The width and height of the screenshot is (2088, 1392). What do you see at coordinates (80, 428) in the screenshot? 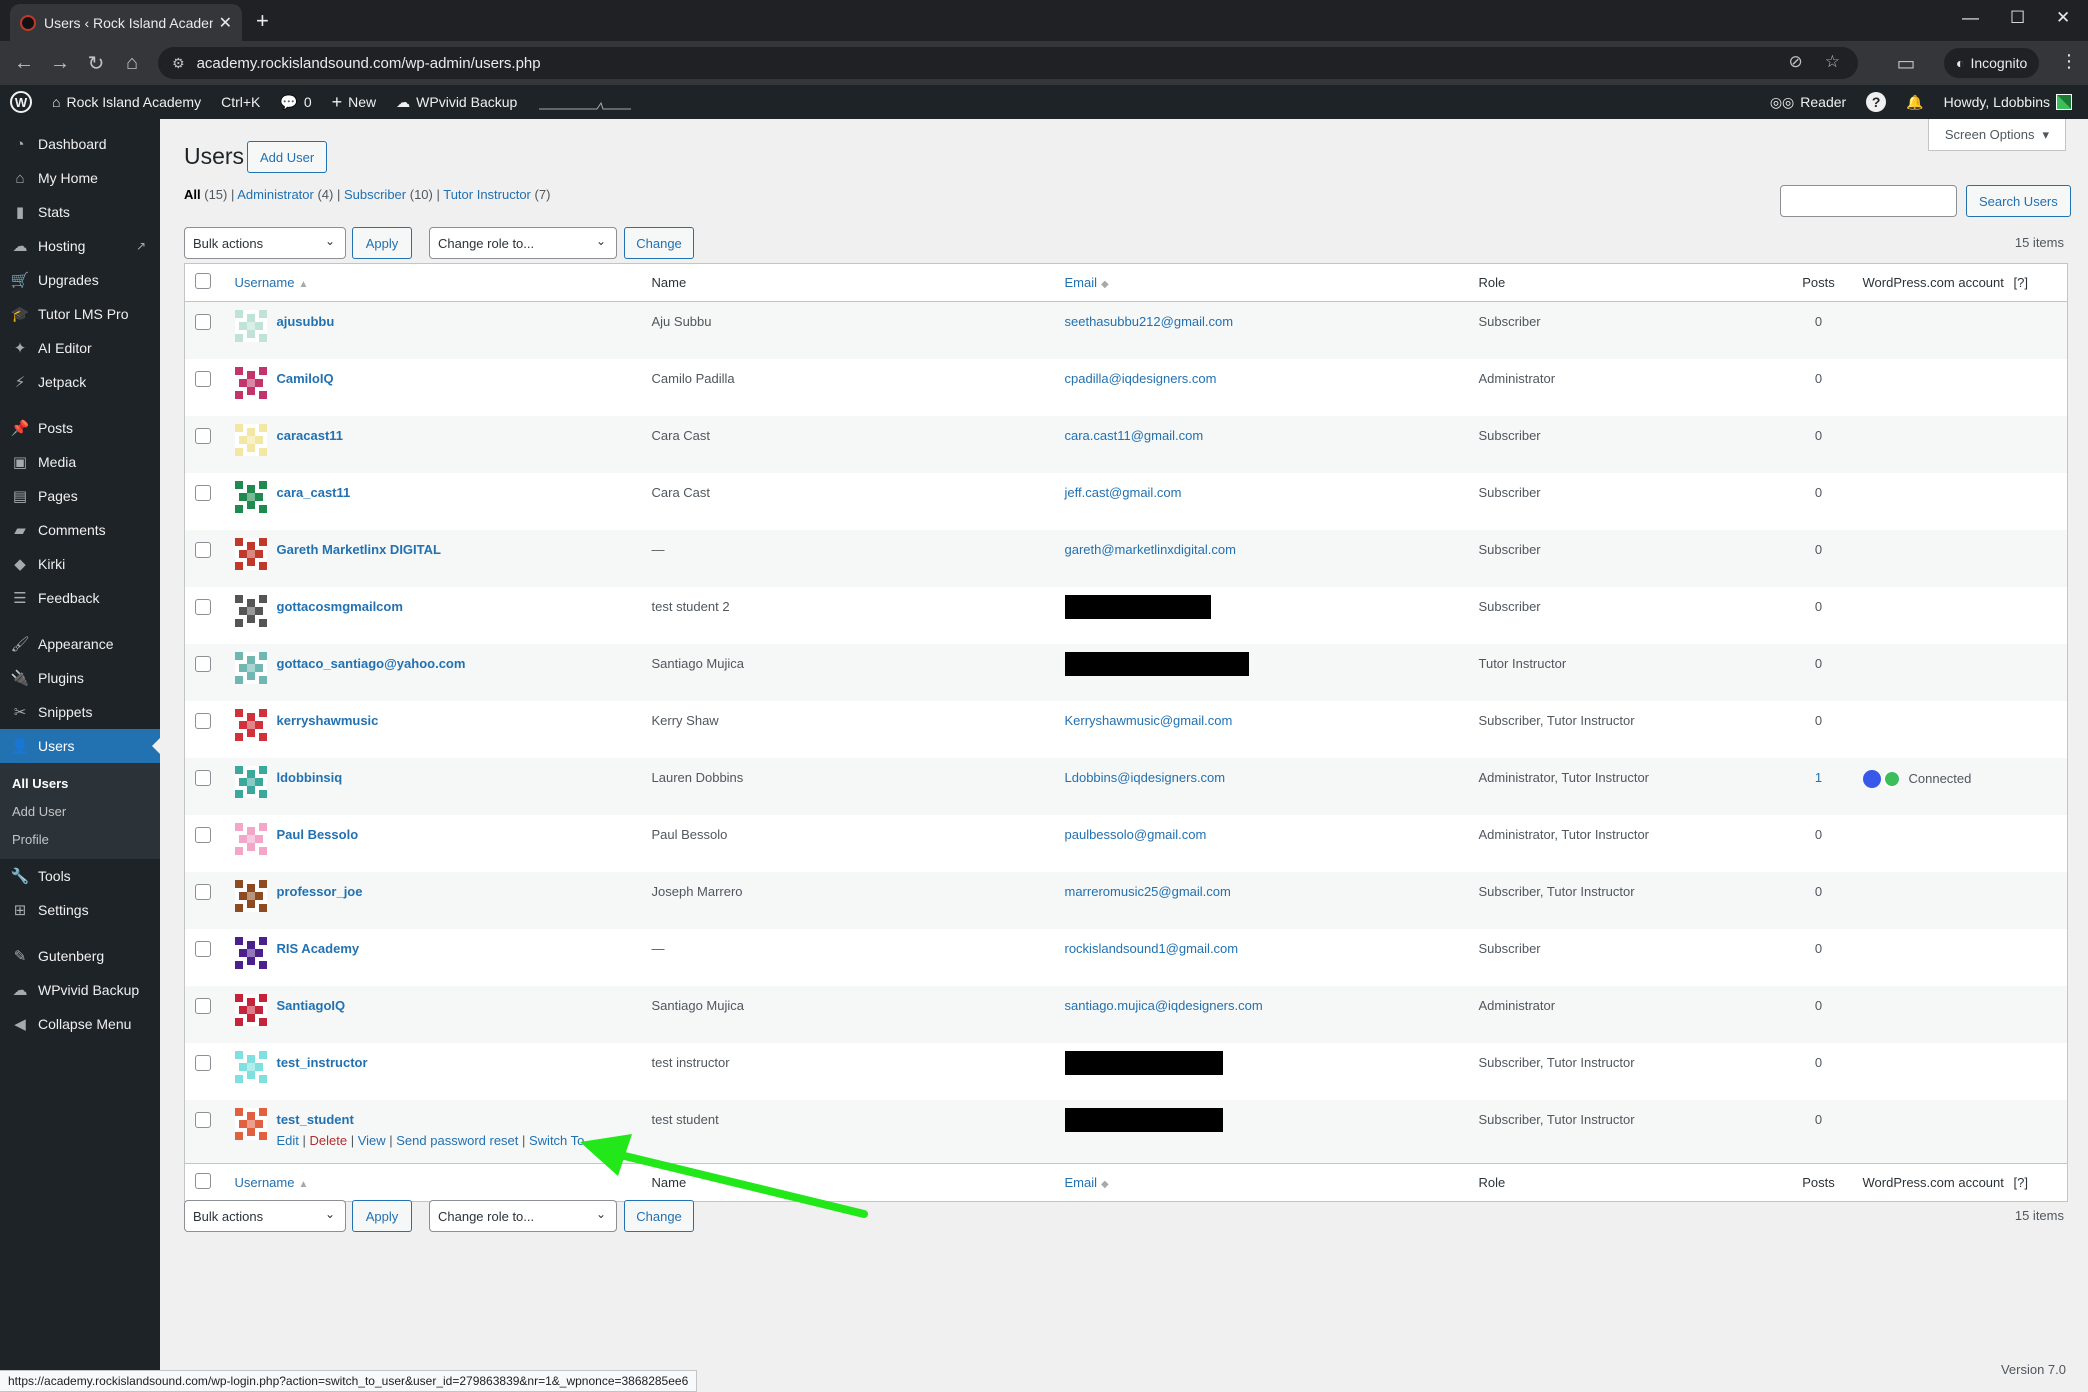
I see `menu-posts: 📌 Posts` at bounding box center [80, 428].